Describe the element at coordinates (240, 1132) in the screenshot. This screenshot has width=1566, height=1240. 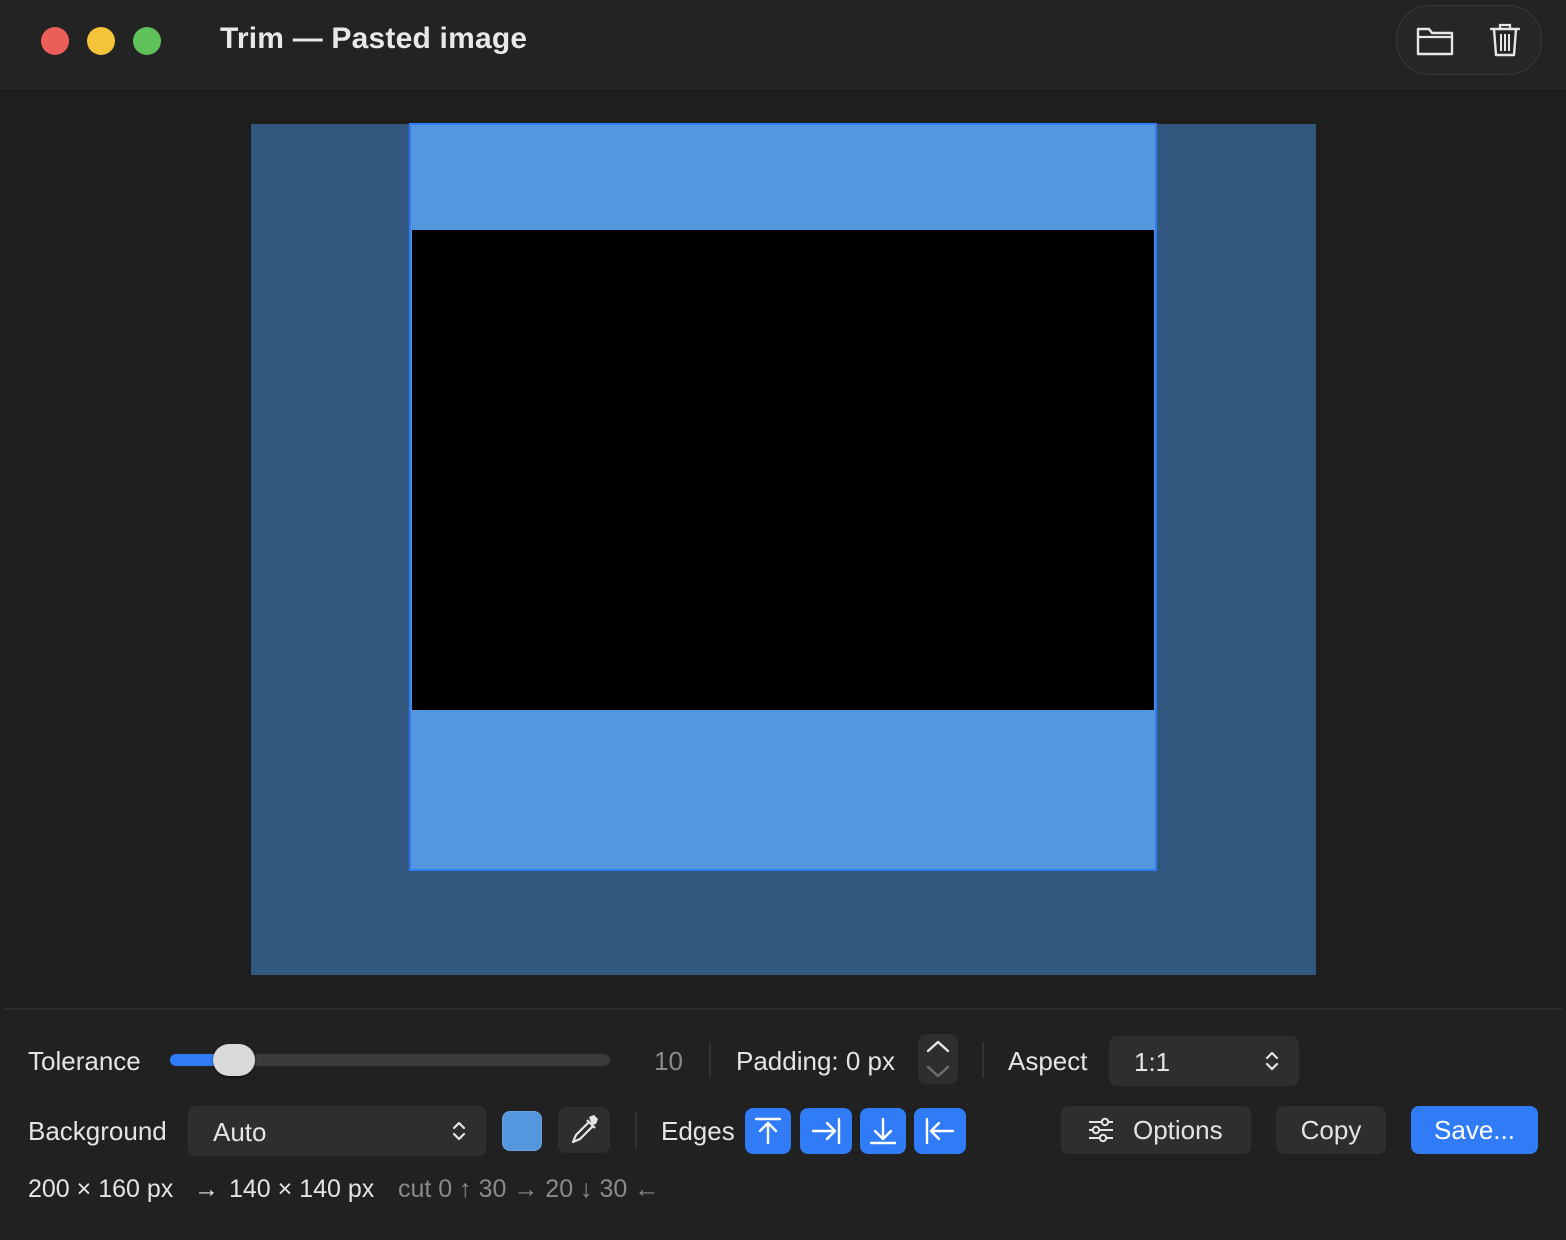
I see `background-value: Auto` at that location.